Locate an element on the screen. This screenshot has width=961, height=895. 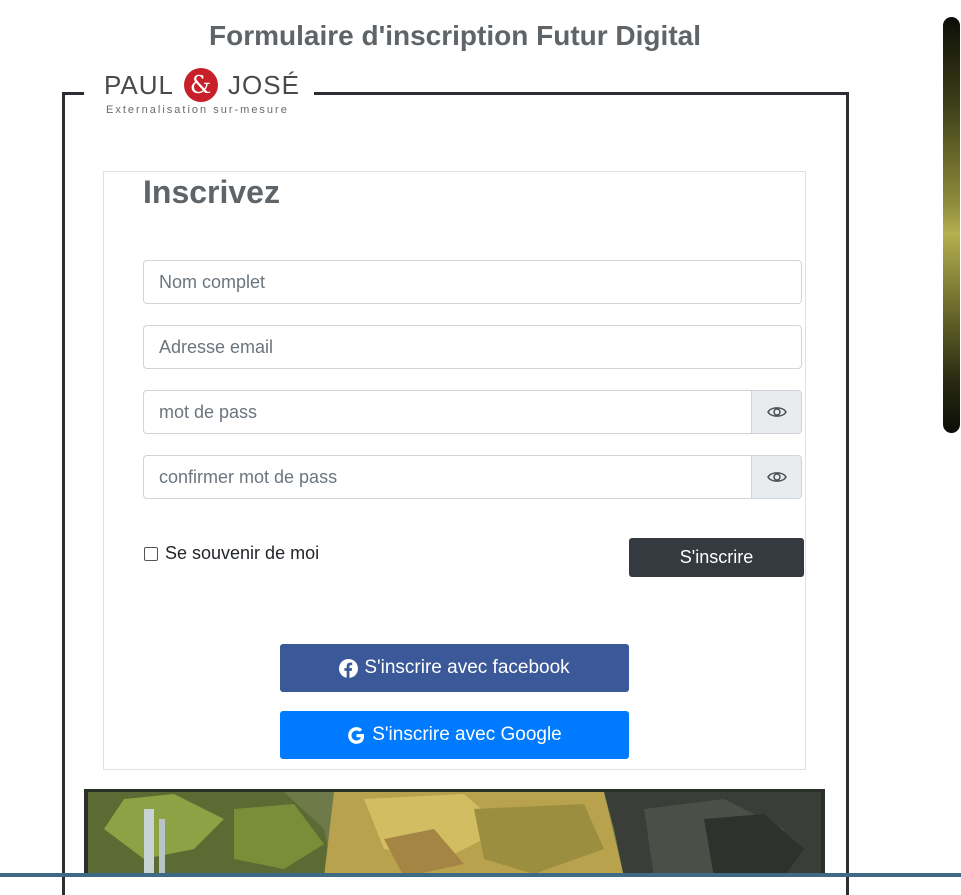
remember-me: Se souvenir de moi is located at coordinates (231, 553).